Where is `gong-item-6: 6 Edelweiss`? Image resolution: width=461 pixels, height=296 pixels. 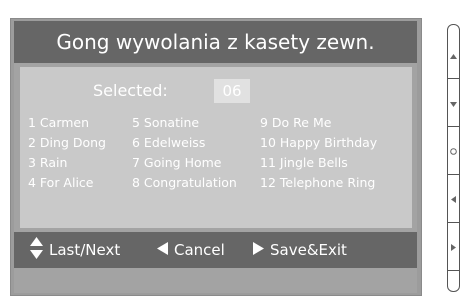 gong-item-6: 6 Edelweiss is located at coordinates (184, 143).